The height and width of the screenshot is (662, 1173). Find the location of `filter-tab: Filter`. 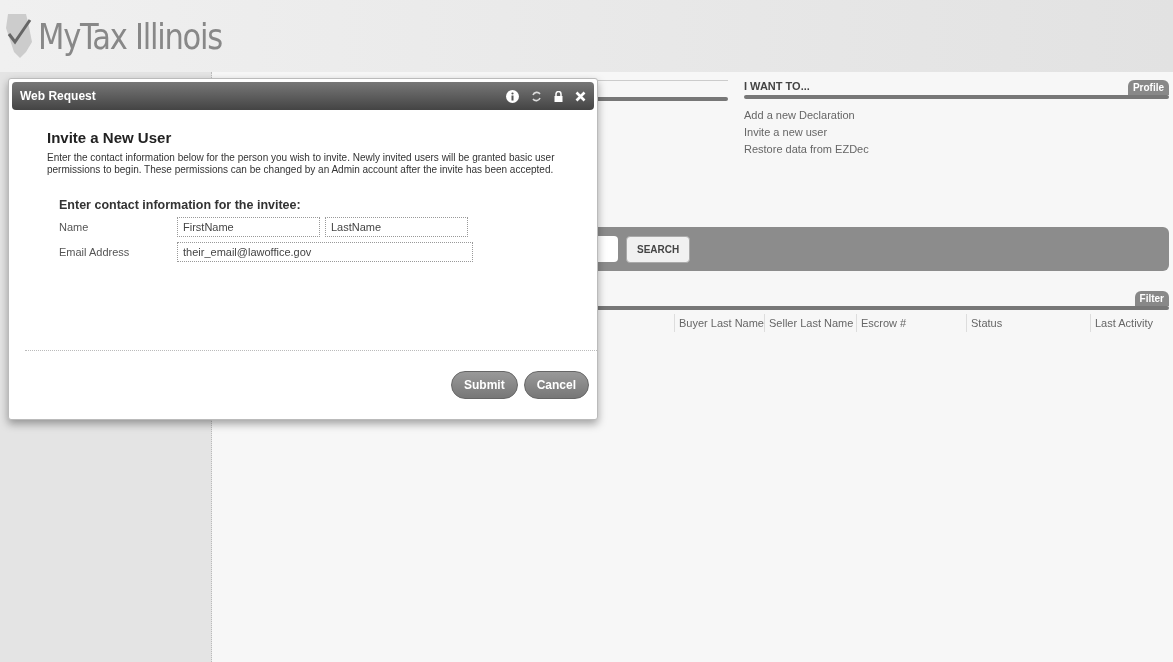

filter-tab: Filter is located at coordinates (1151, 298).